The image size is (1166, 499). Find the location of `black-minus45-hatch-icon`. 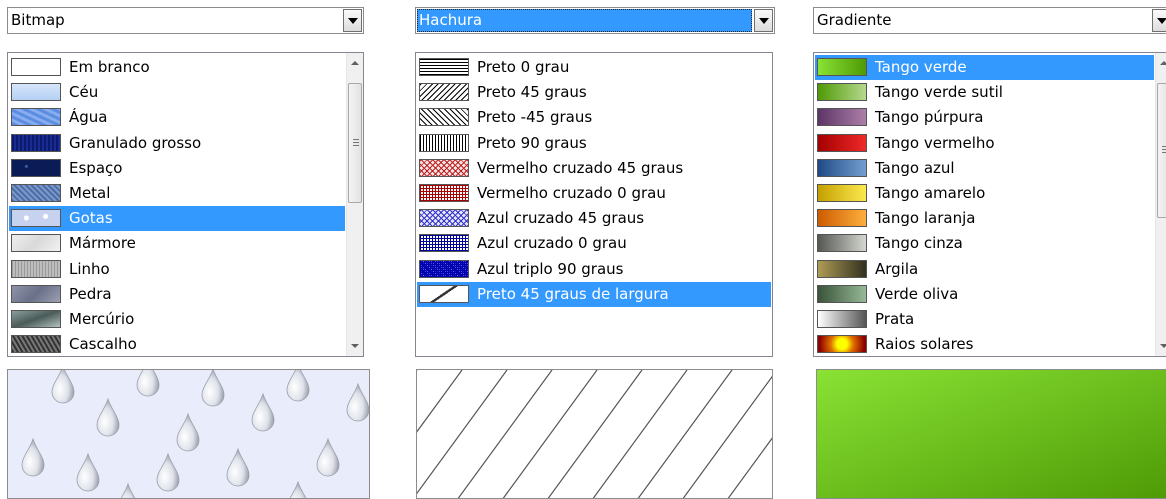

black-minus45-hatch-icon is located at coordinates (444, 117).